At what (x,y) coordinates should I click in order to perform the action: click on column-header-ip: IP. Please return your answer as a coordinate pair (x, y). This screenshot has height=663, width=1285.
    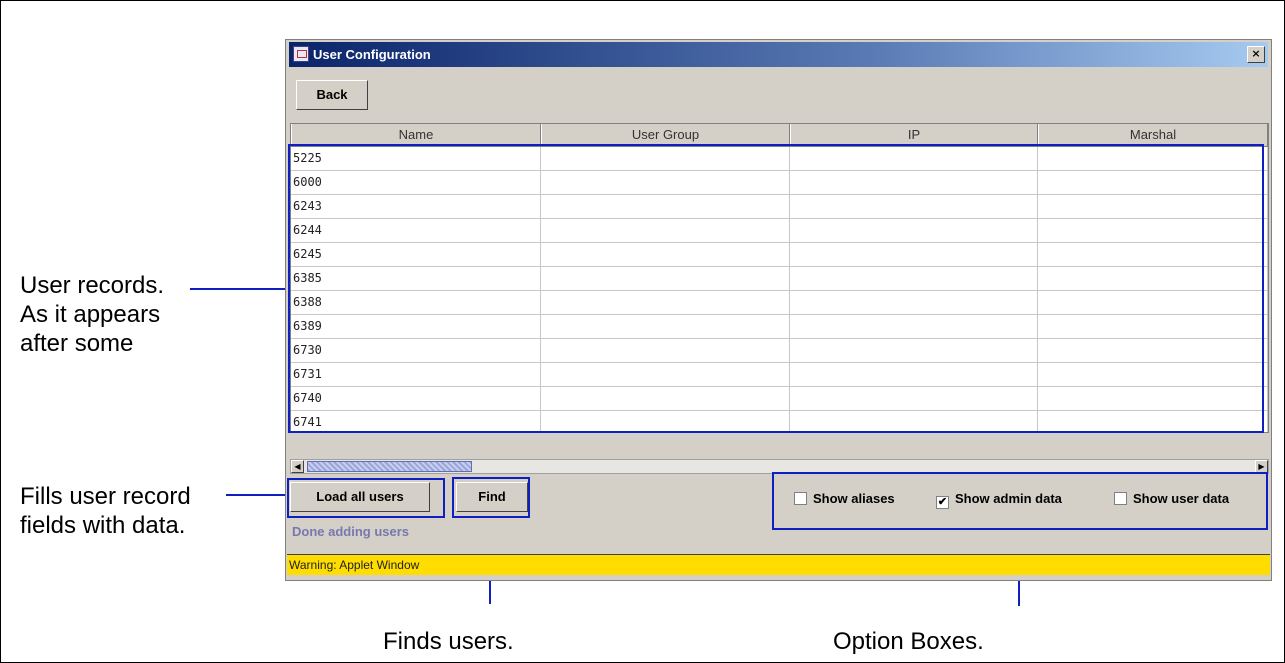
    Looking at the image, I should click on (914, 135).